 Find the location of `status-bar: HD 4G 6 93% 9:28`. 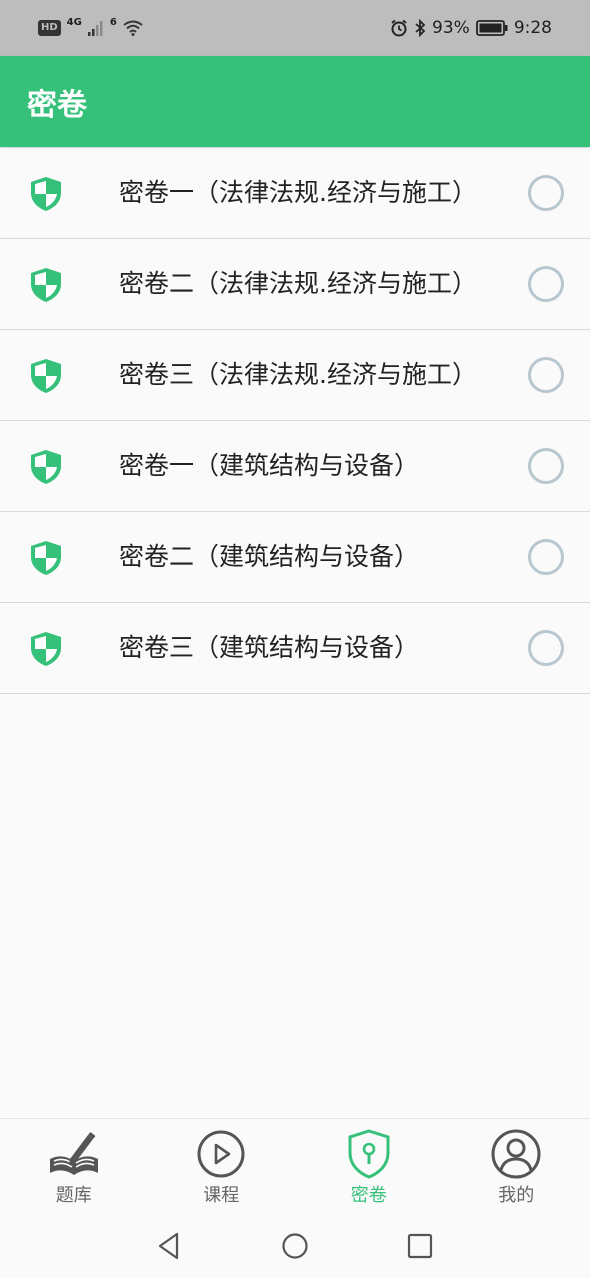

status-bar: HD 4G 6 93% 9:28 is located at coordinates (295, 28).